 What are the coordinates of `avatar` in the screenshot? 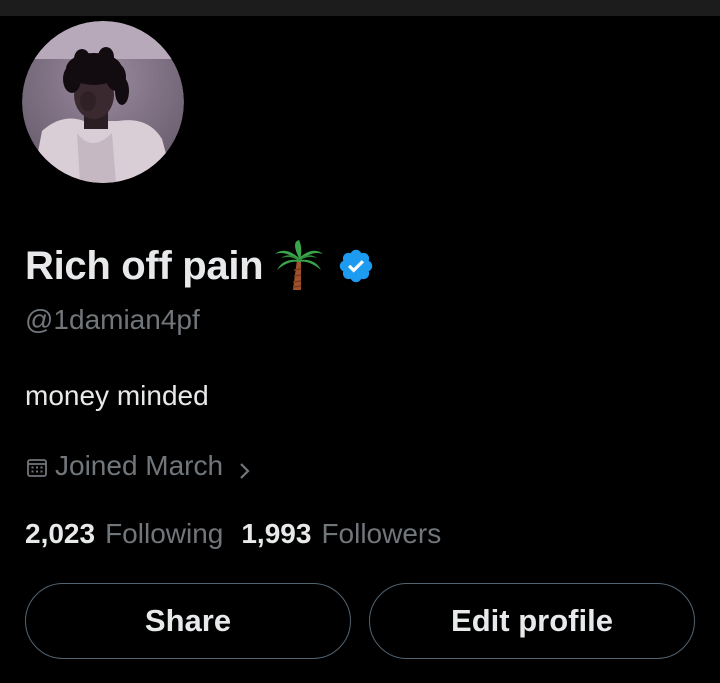 It's located at (103, 102).